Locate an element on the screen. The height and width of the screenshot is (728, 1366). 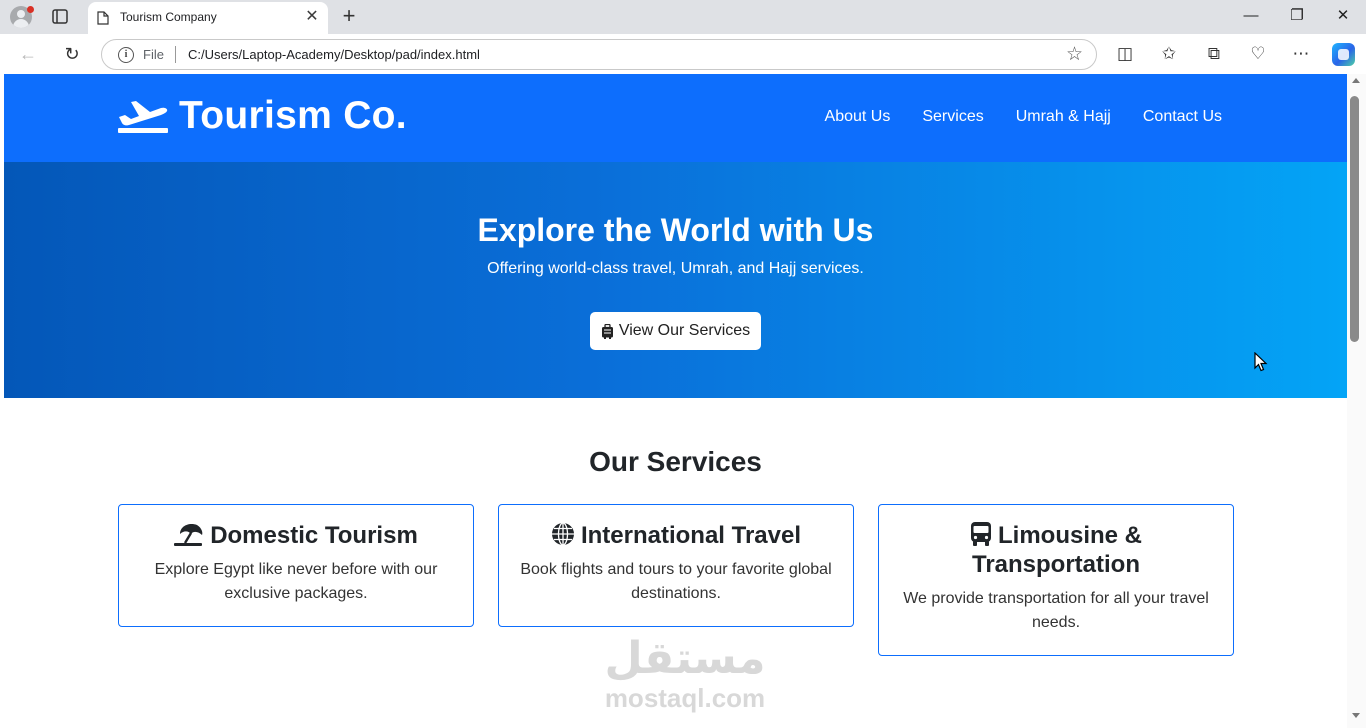
notification-dot is located at coordinates (30, 9).